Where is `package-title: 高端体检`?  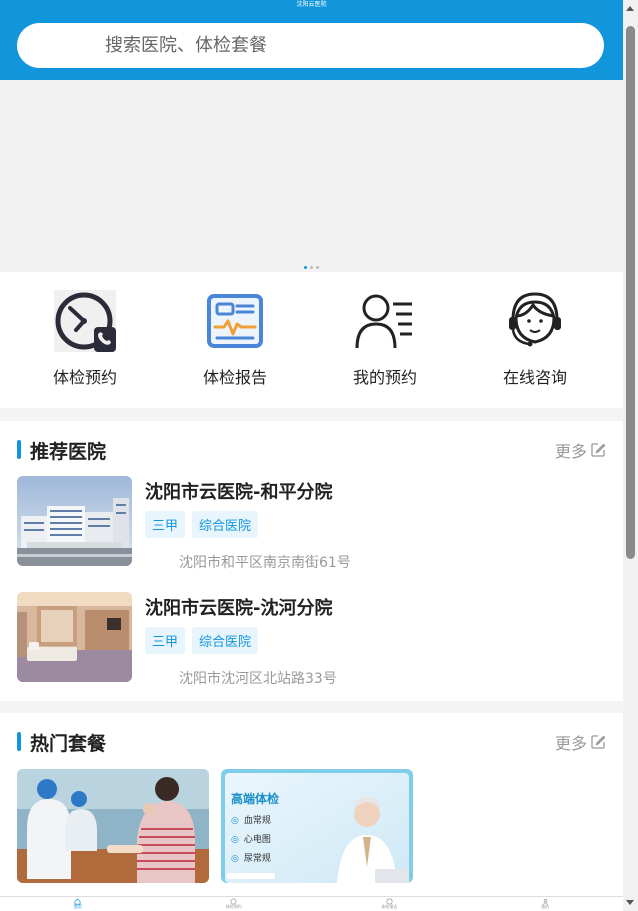 package-title: 高端体检 is located at coordinates (255, 799).